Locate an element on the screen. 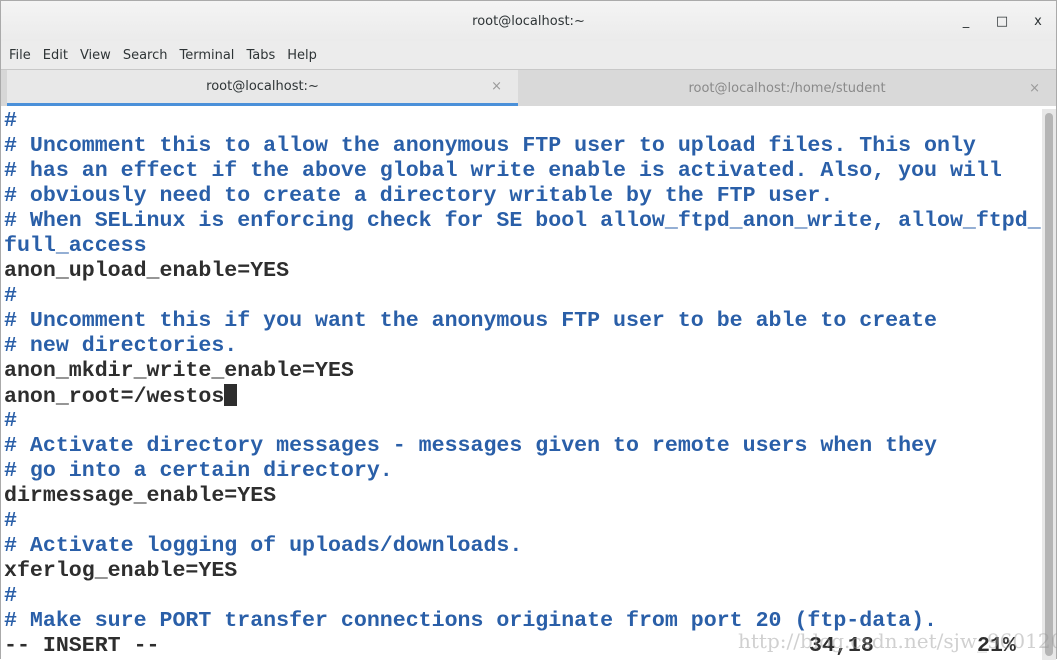 The image size is (1057, 660). tab-home-student: root@localhost:/home/student × is located at coordinates (787, 88).